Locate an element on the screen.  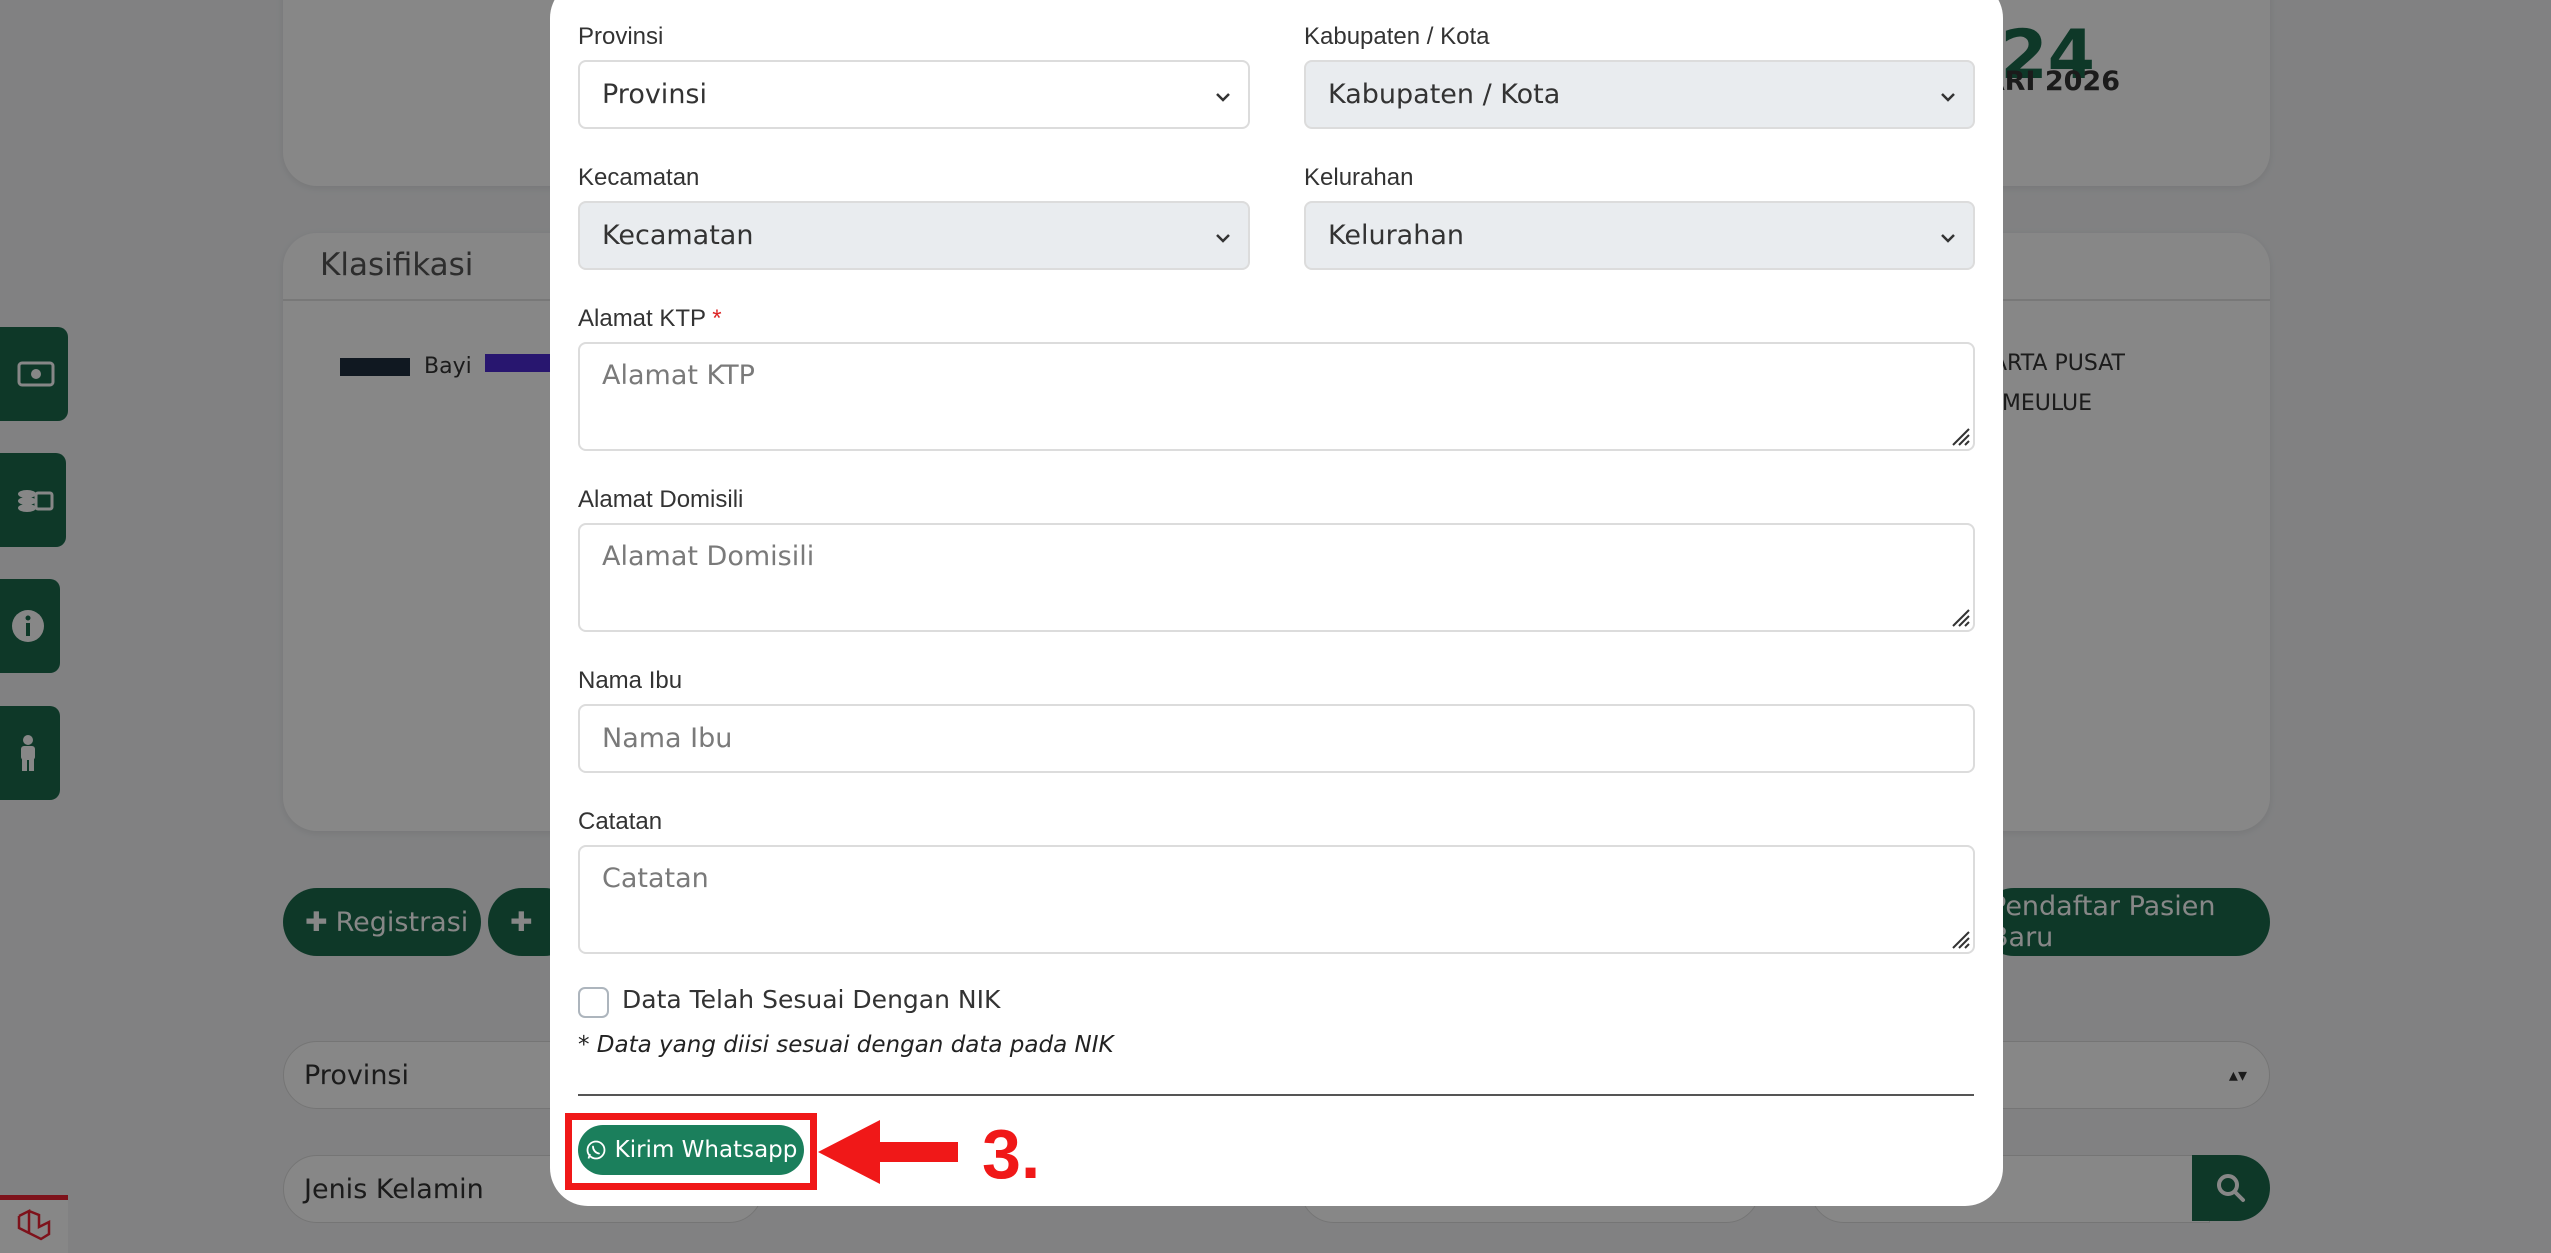
nik-confirm-checkbox is located at coordinates (593, 1002).